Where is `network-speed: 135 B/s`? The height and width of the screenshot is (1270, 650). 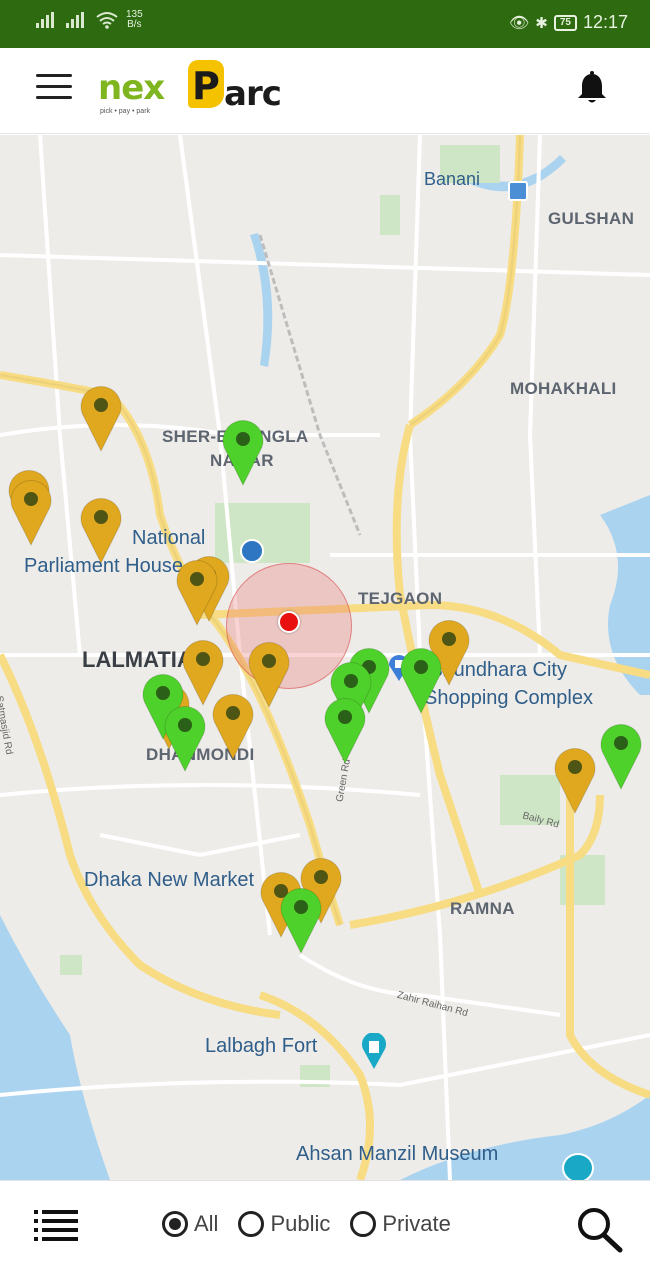
network-speed: 135 B/s is located at coordinates (134, 20).